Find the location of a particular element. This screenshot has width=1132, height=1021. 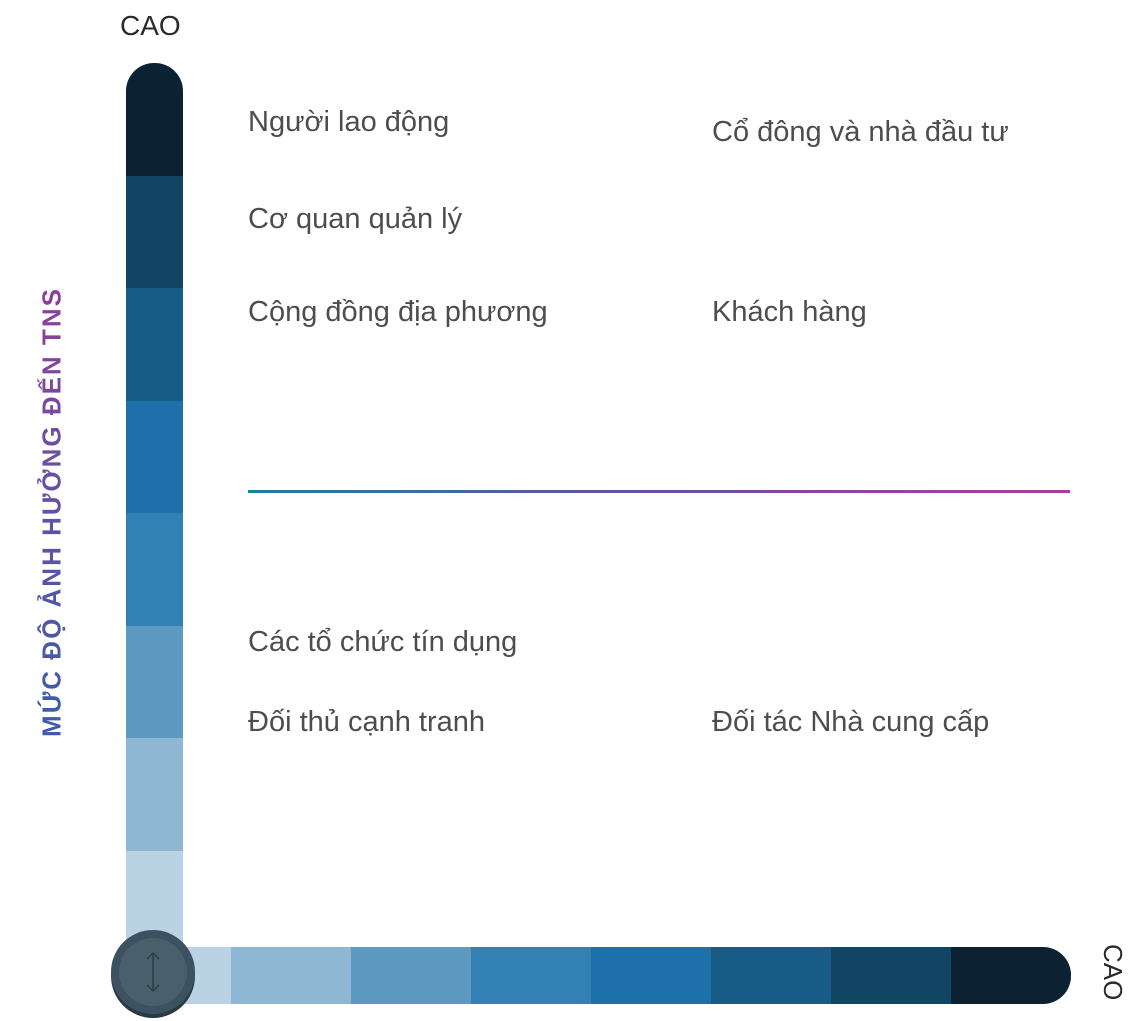

horizontal-scale-bar is located at coordinates (627, 975).